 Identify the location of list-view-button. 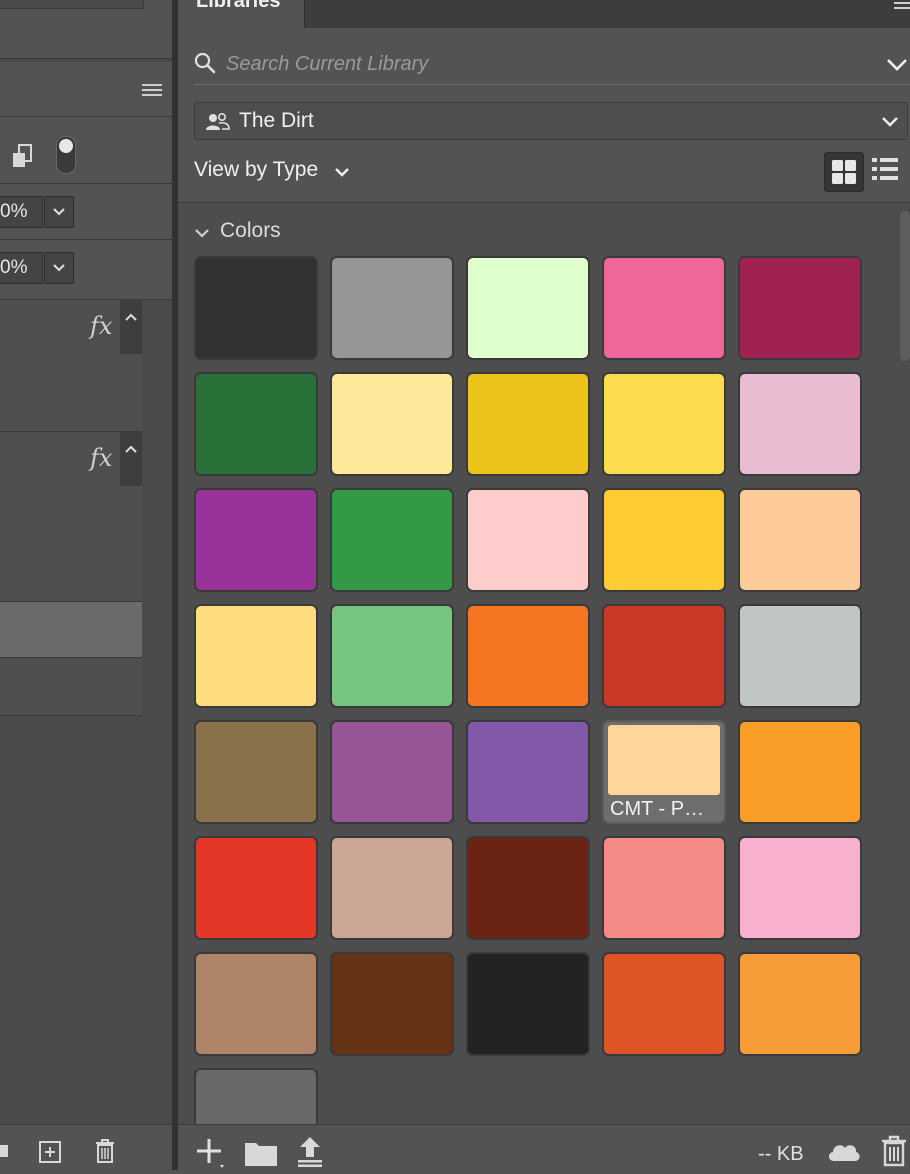
(887, 171).